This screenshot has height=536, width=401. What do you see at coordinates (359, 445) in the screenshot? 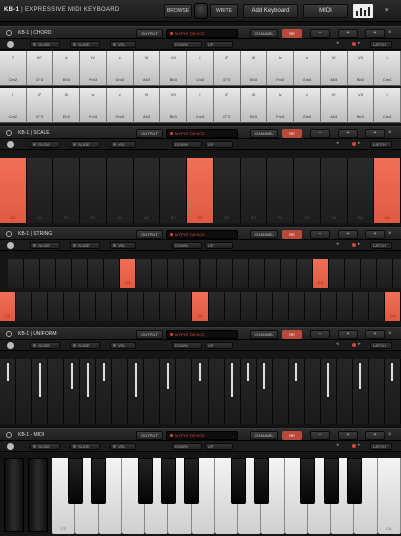
I see `arrow-right-icon: ▸` at bounding box center [359, 445].